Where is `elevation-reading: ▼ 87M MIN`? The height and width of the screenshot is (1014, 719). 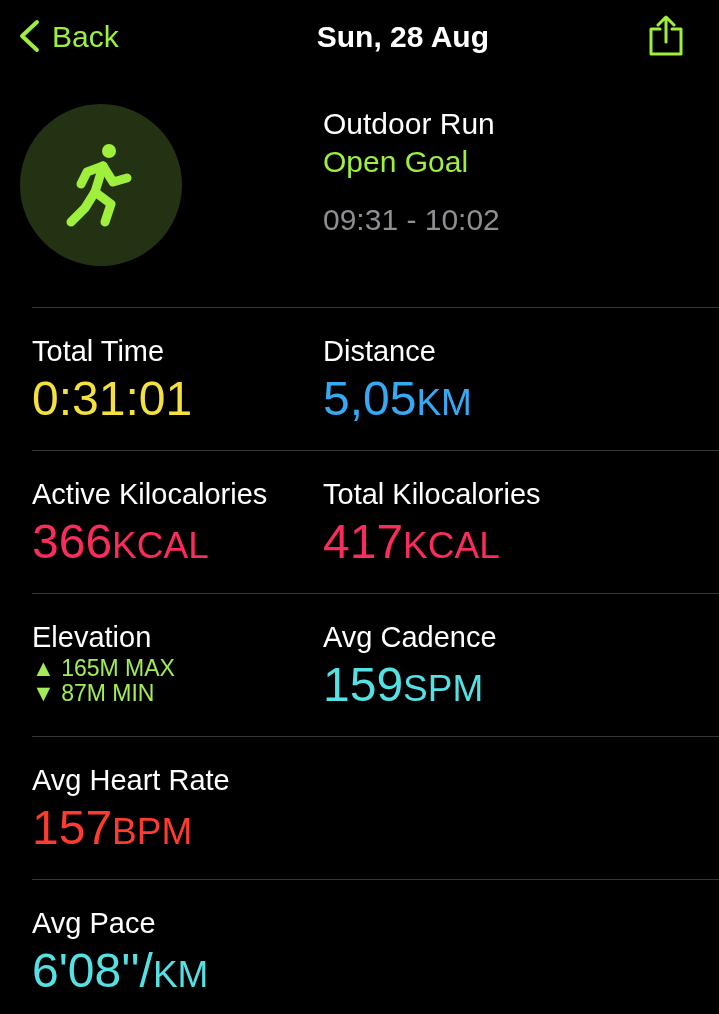
elevation-reading: ▼ 87M MIN is located at coordinates (94, 693).